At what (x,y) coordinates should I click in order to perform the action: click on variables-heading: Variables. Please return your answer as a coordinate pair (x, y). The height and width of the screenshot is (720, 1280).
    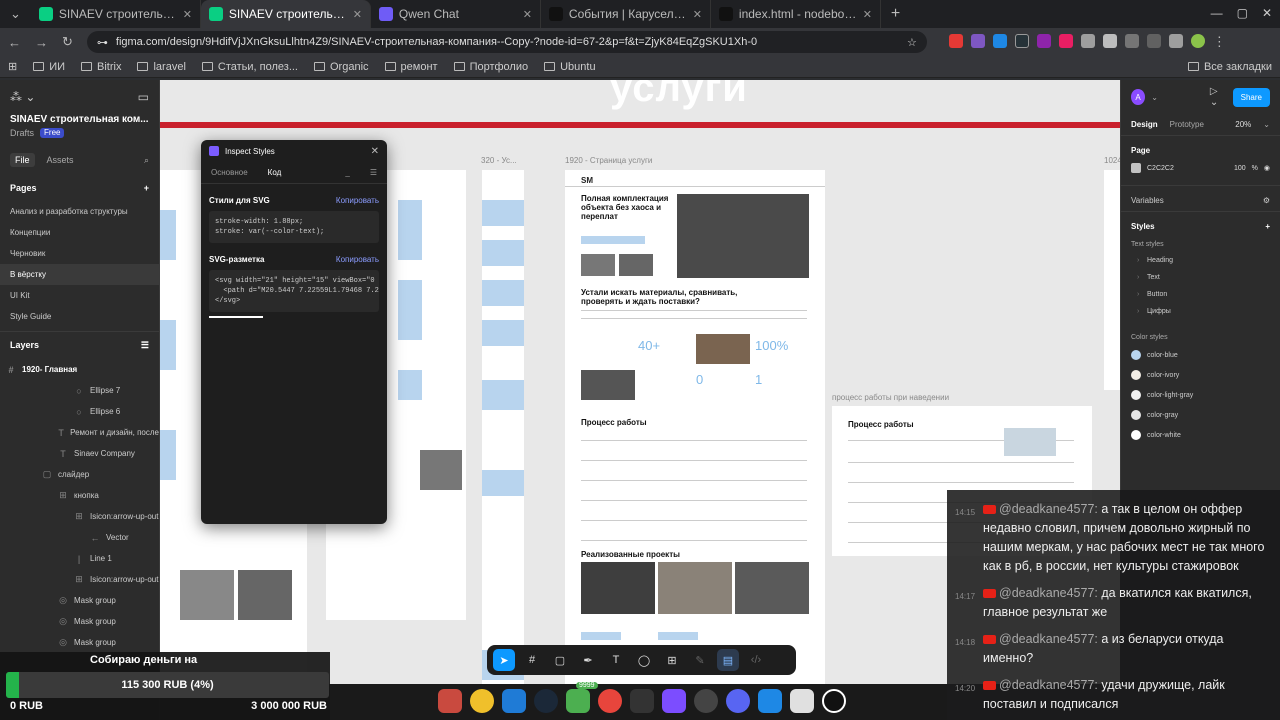
    Looking at the image, I should click on (1147, 200).